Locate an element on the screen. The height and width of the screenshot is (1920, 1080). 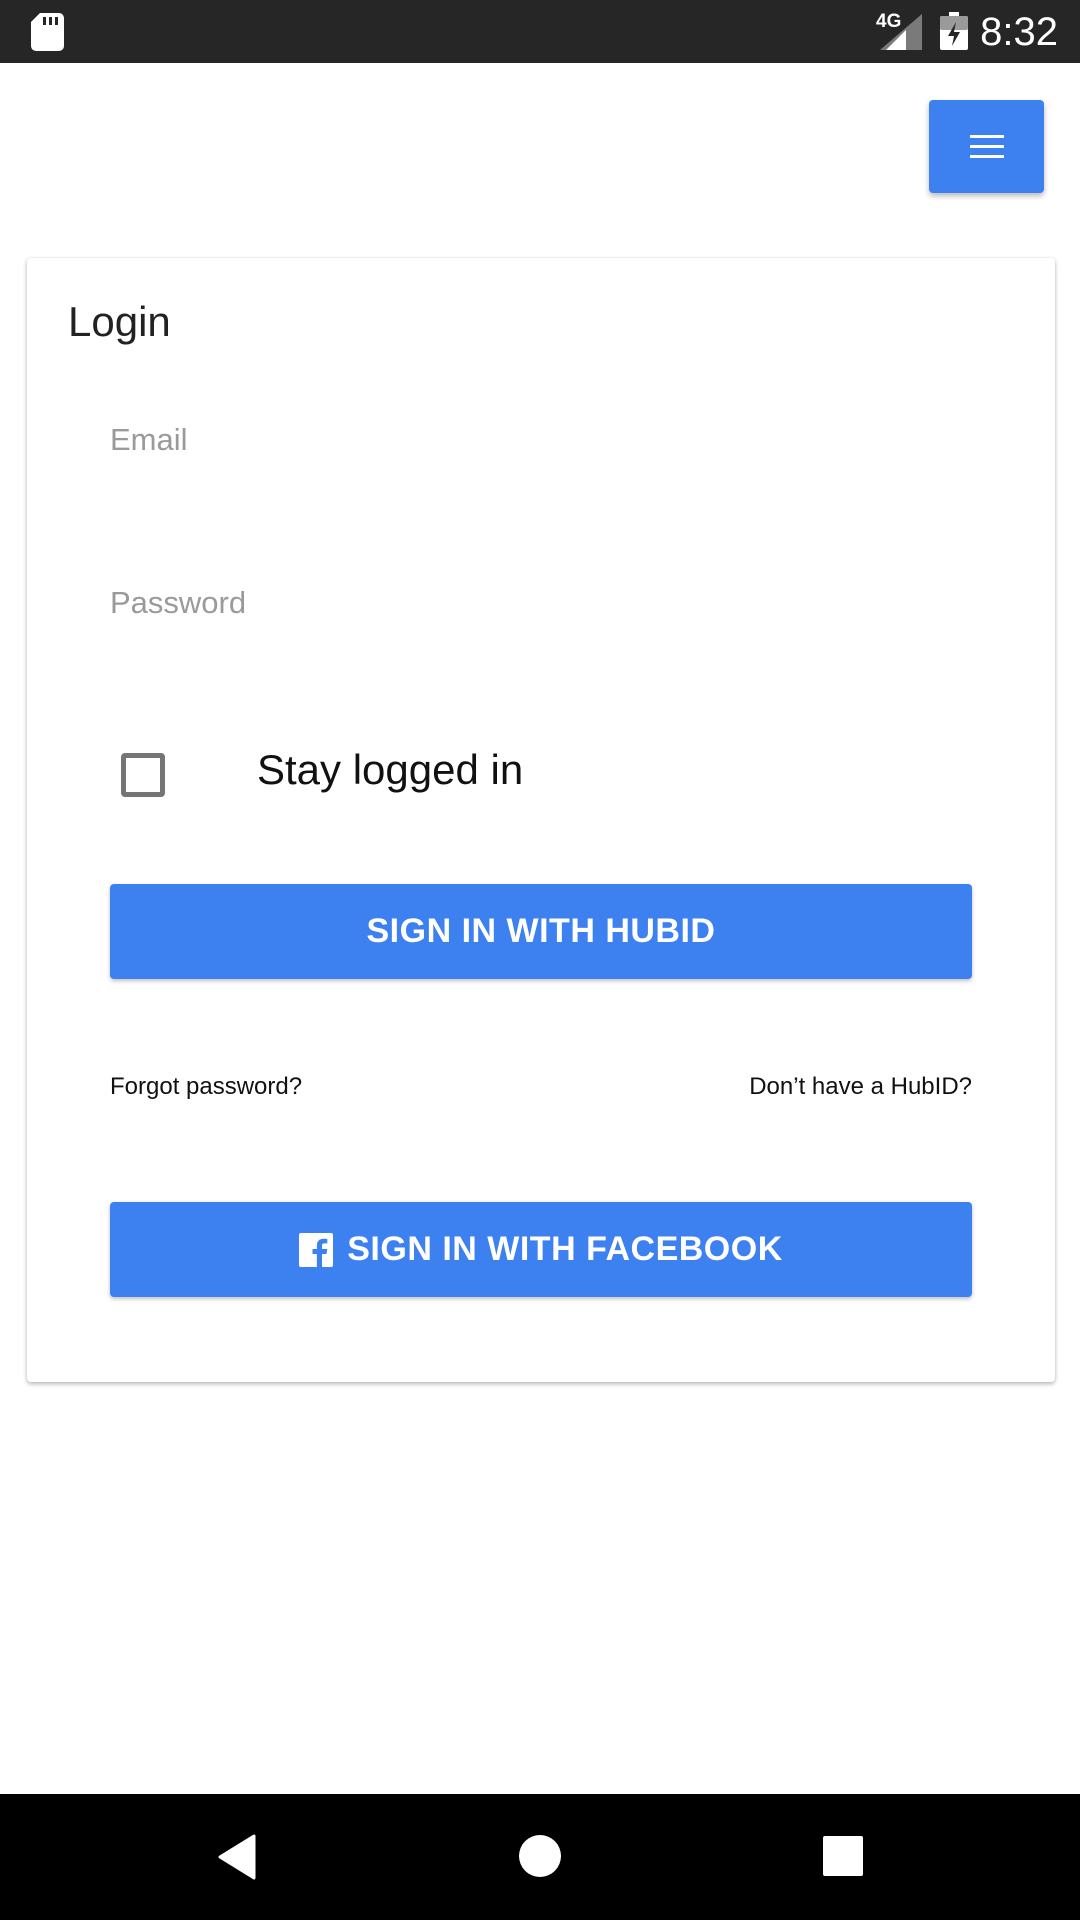
cell-signal-icon is located at coordinates (901, 32).